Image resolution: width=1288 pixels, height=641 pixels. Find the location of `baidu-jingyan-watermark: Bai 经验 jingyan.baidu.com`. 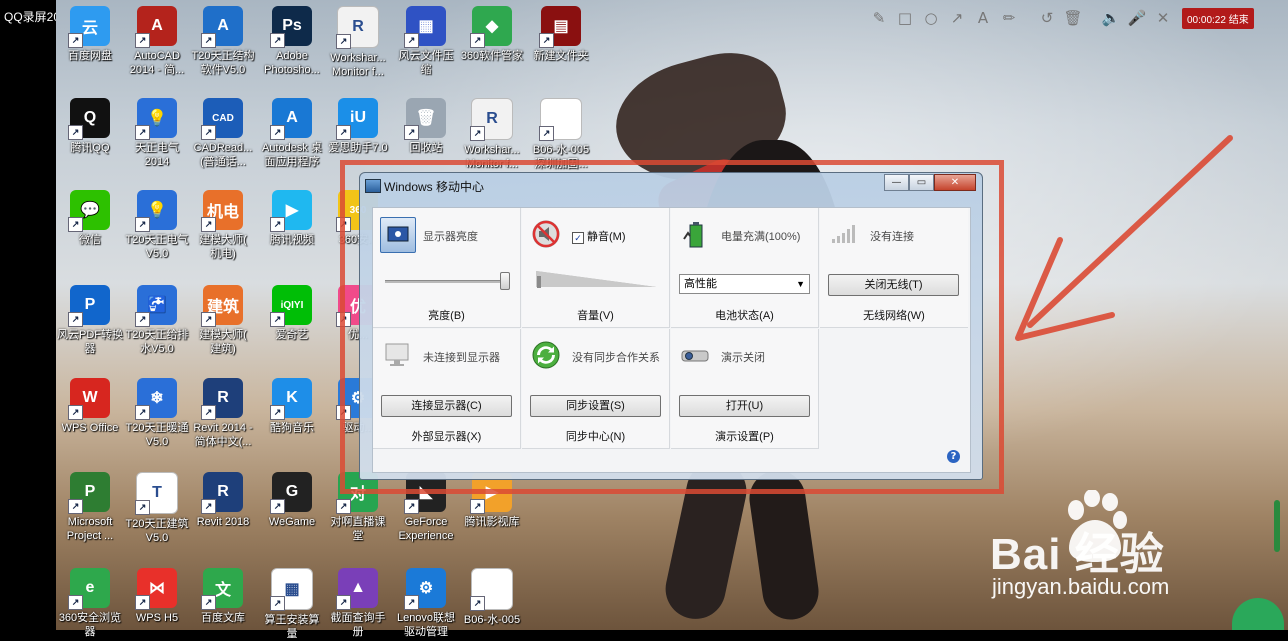

baidu-jingyan-watermark: Bai 经验 jingyan.baidu.com is located at coordinates (1135, 550).